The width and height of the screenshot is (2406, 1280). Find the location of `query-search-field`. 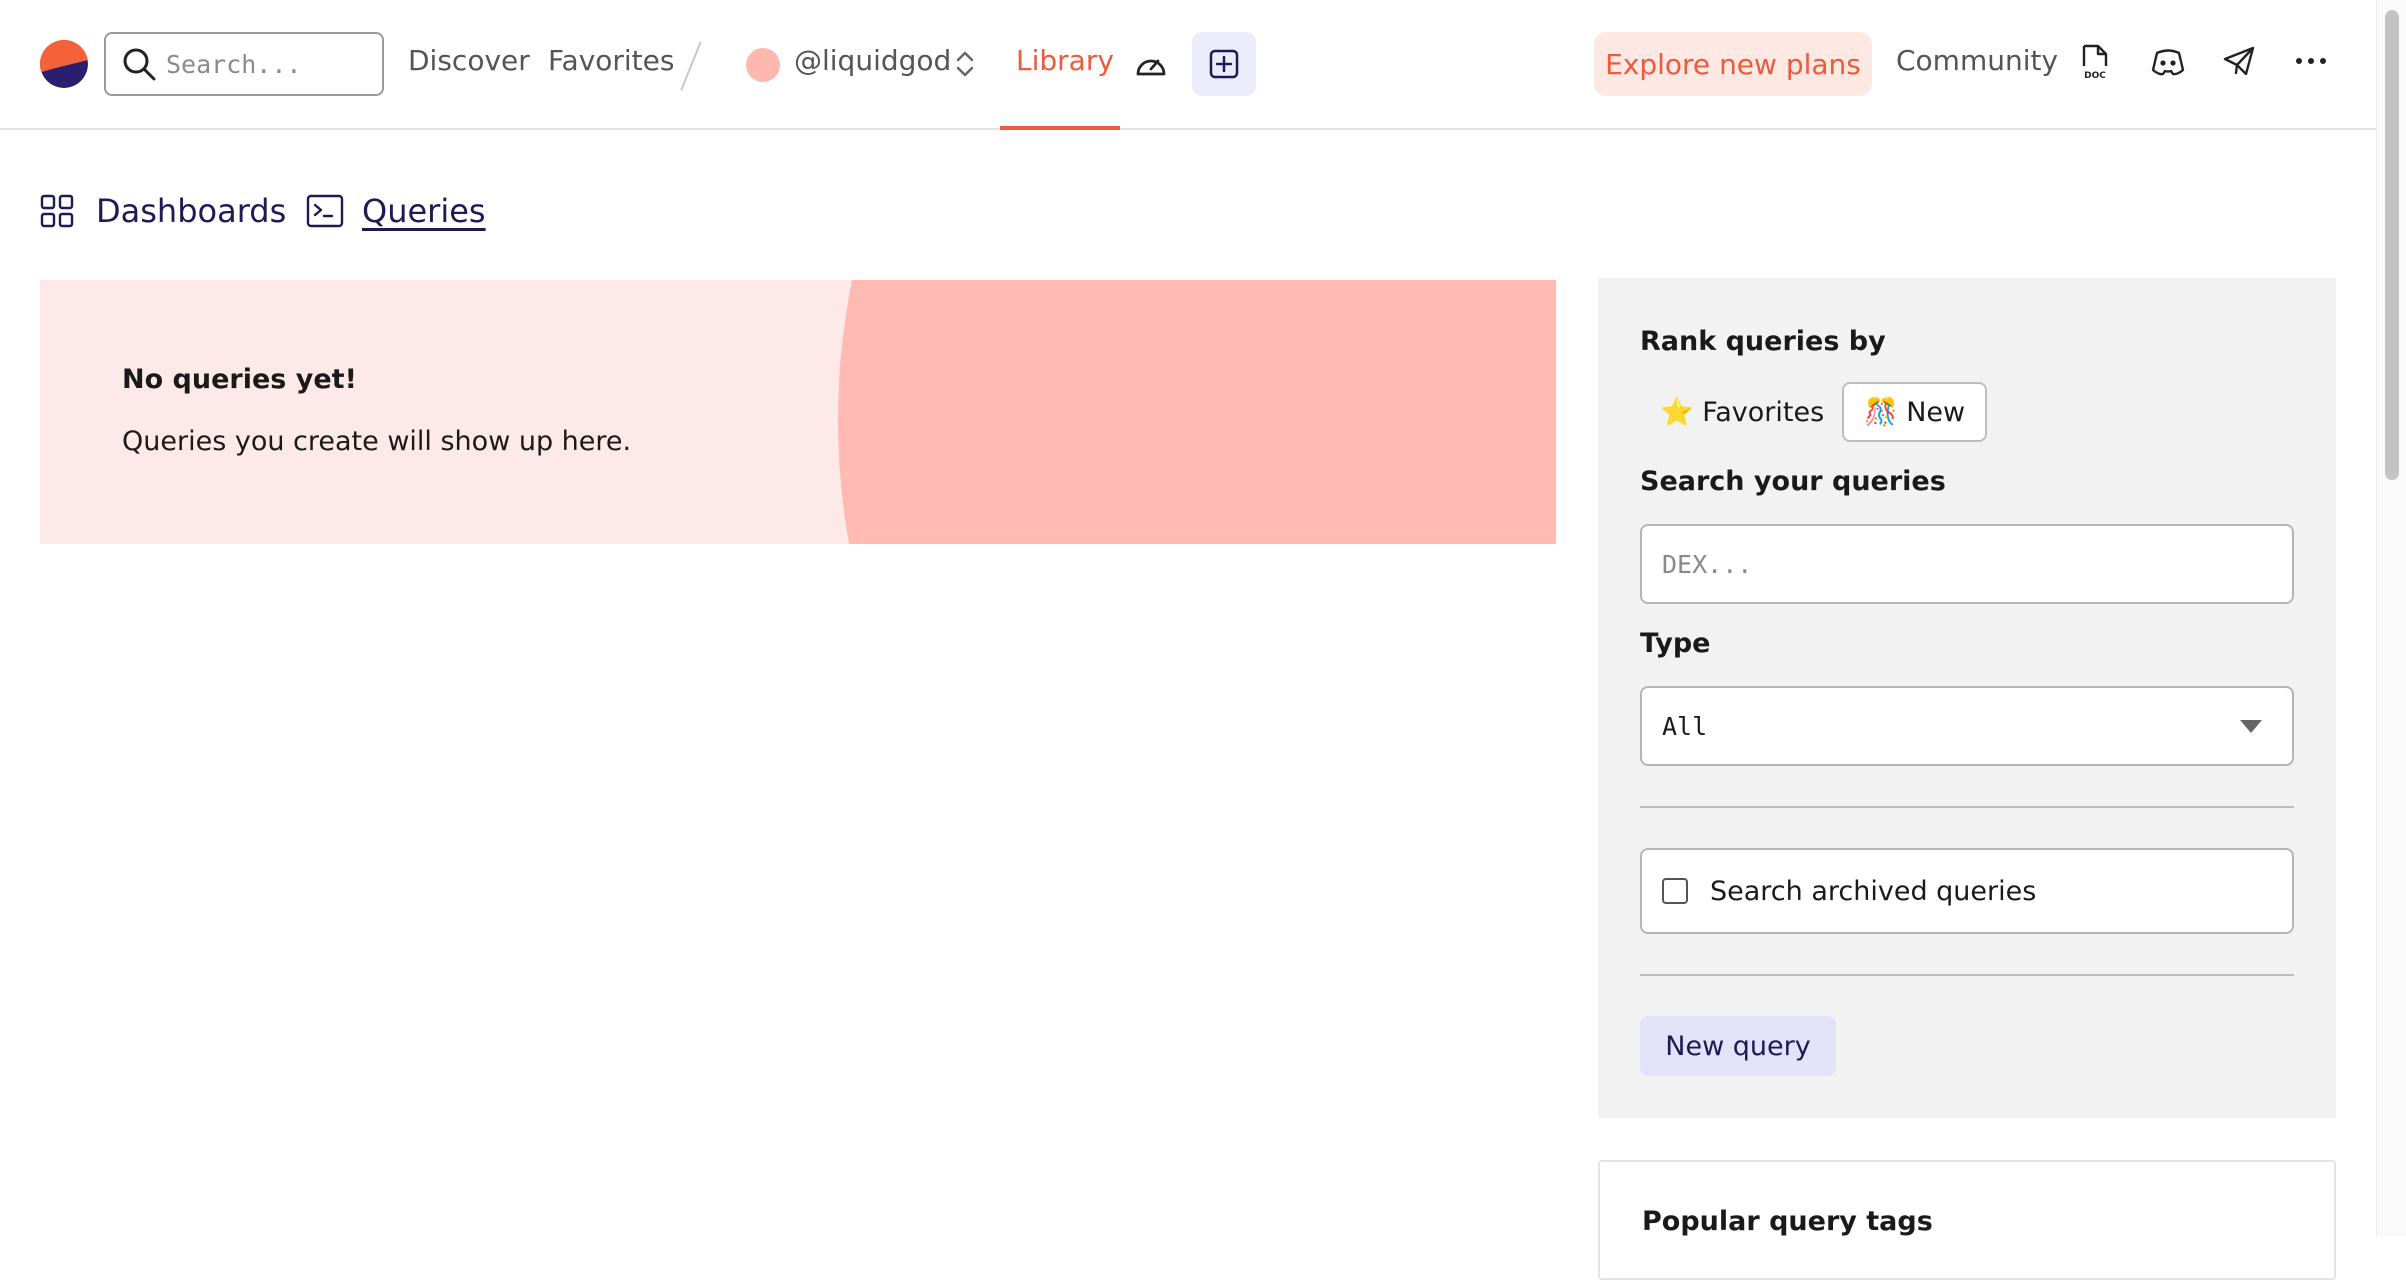

query-search-field is located at coordinates (1967, 564).